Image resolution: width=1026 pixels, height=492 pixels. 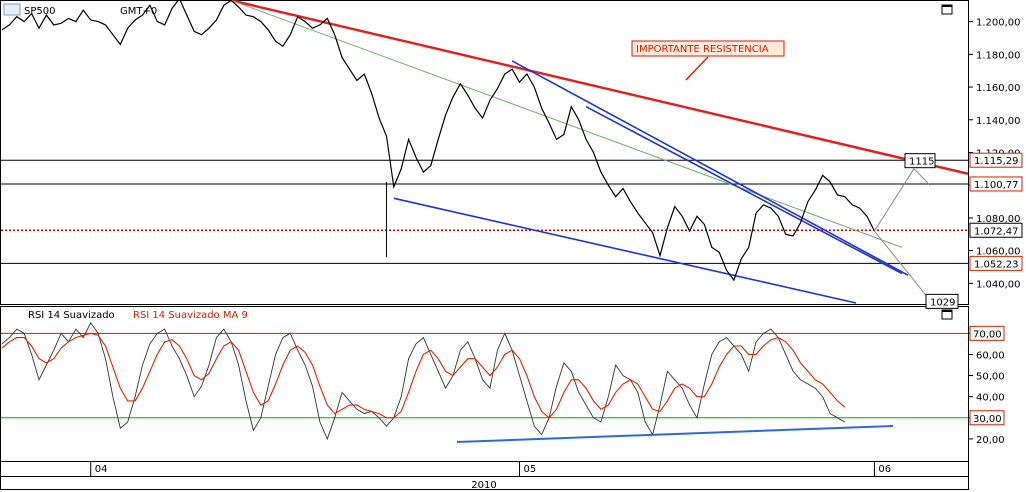 What do you see at coordinates (996, 185) in the screenshot?
I see `price-level-label: 1.100,77` at bounding box center [996, 185].